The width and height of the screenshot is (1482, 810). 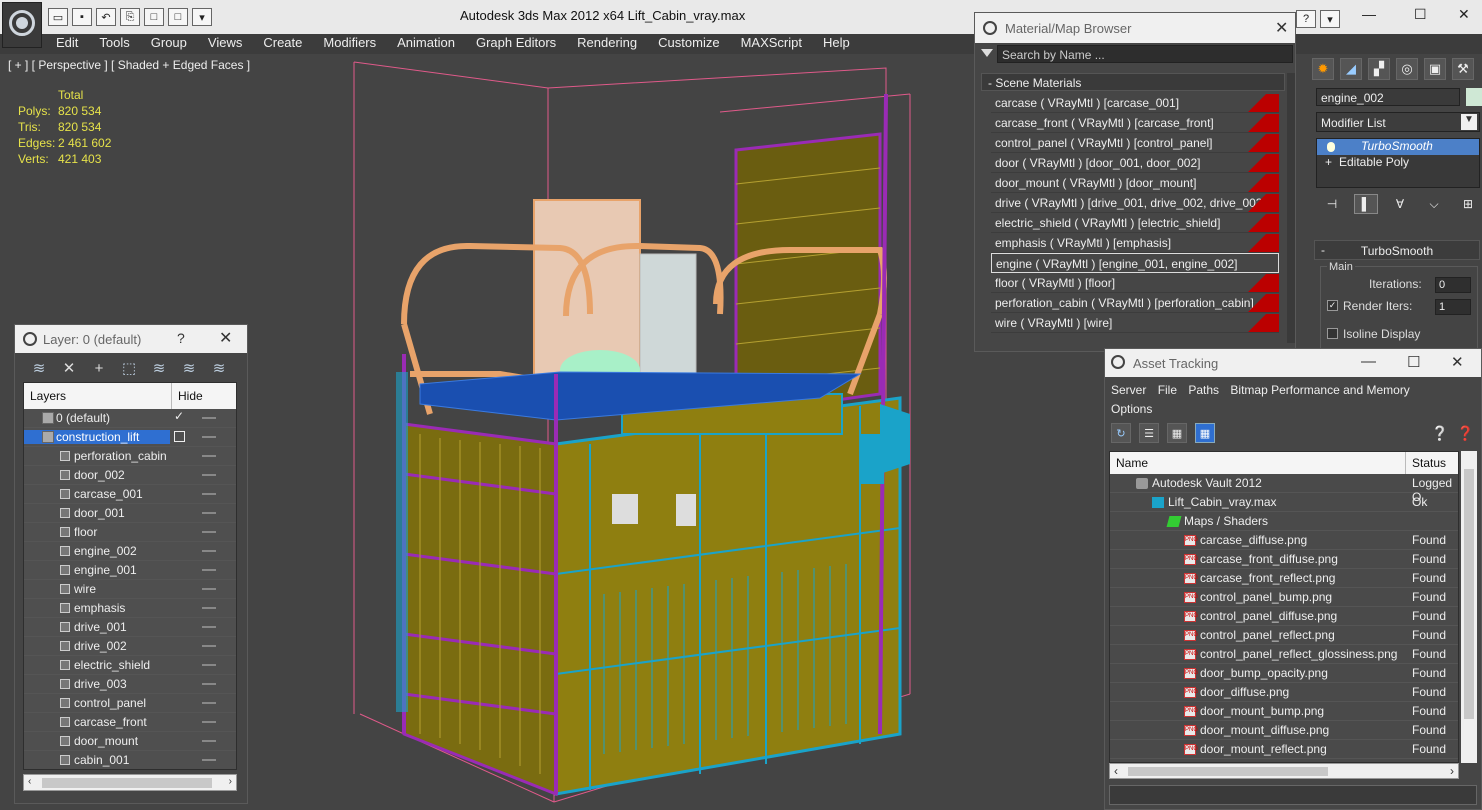 I want to click on menu-edit: Edit, so click(x=72, y=44).